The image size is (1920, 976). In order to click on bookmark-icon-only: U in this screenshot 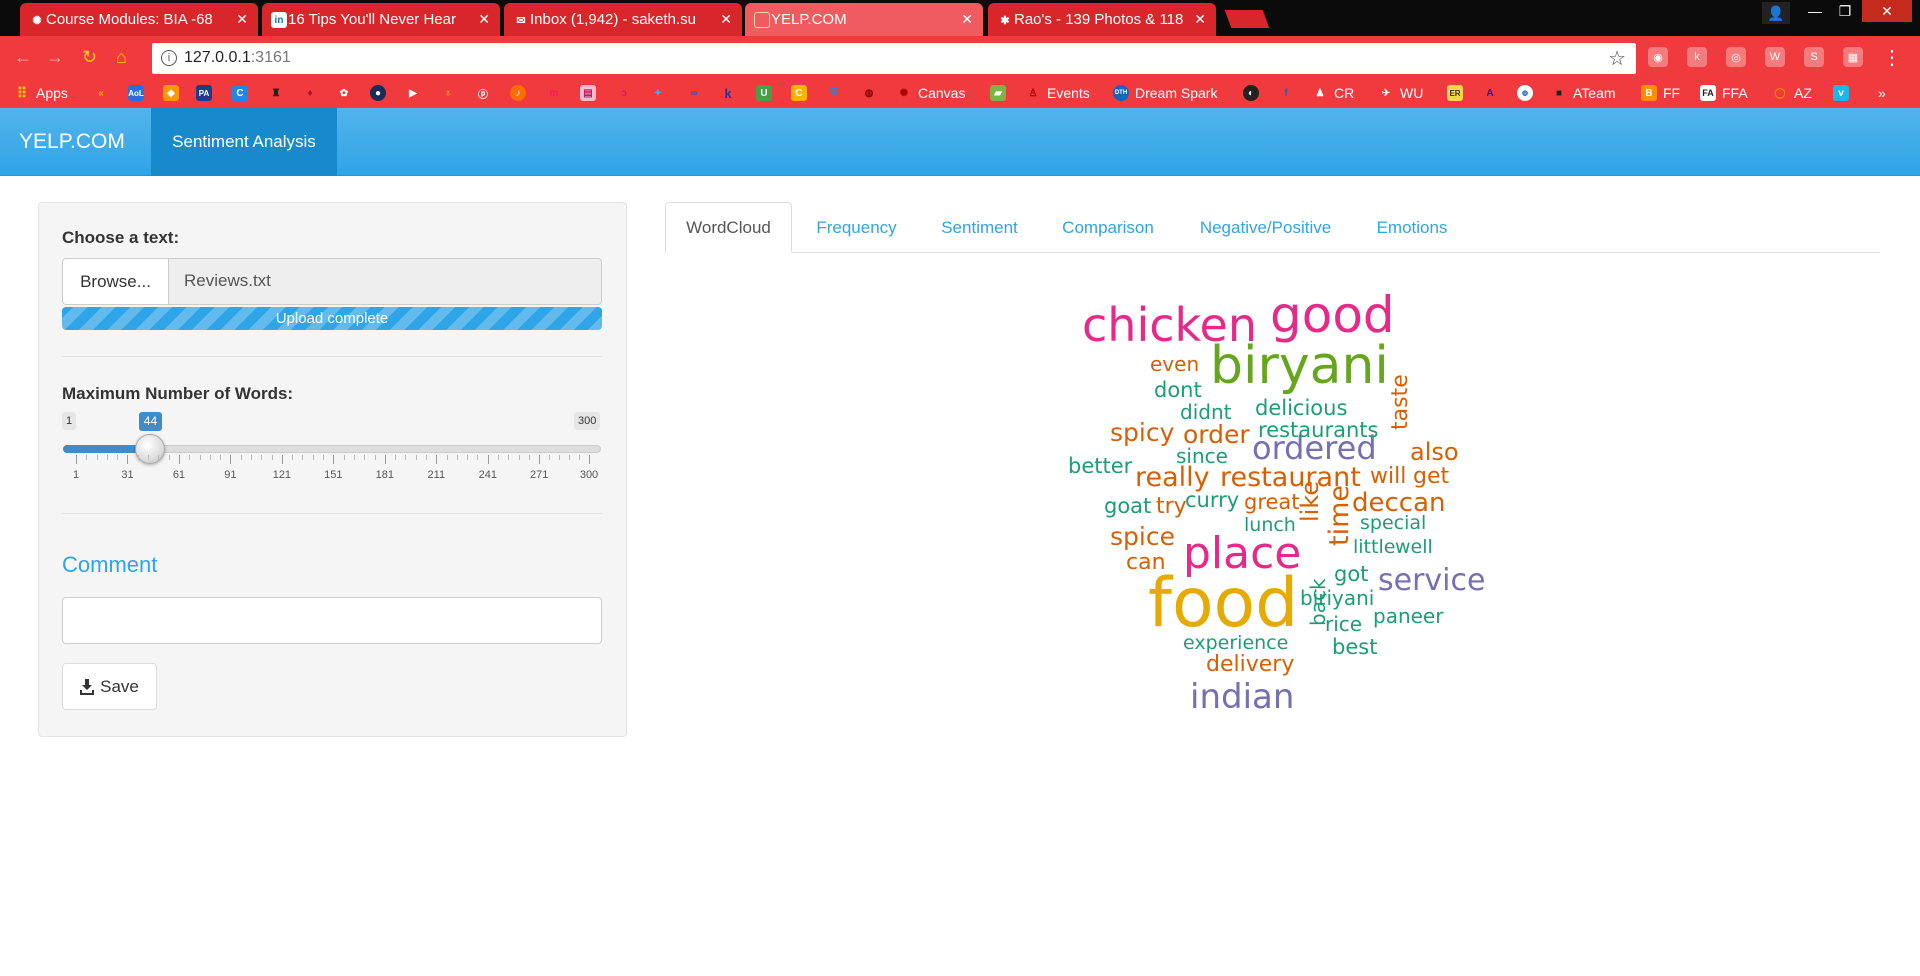, I will do `click(767, 93)`.